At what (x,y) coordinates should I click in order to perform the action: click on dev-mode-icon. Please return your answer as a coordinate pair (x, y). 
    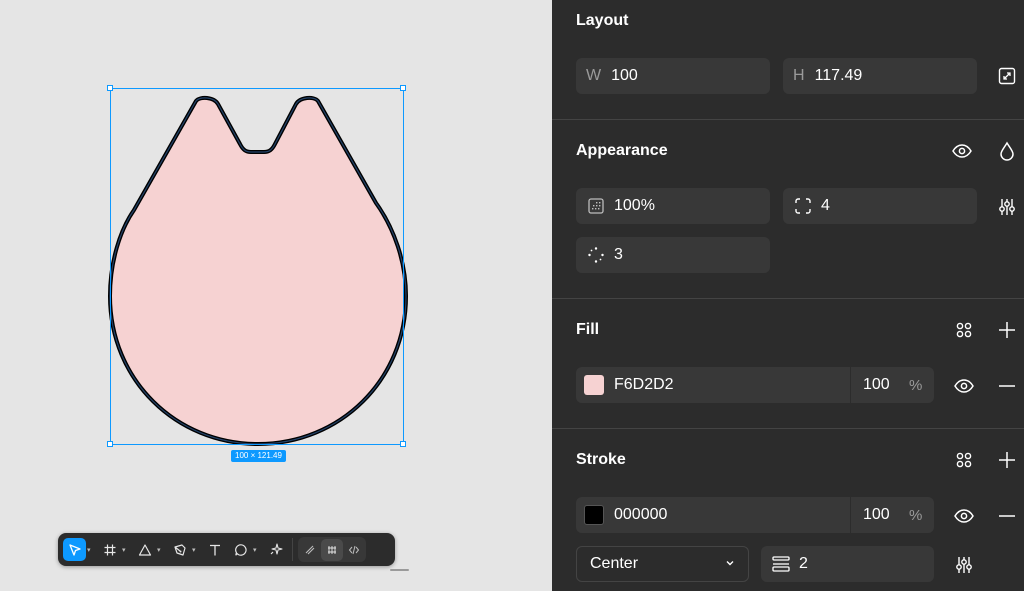
    Looking at the image, I should click on (354, 549).